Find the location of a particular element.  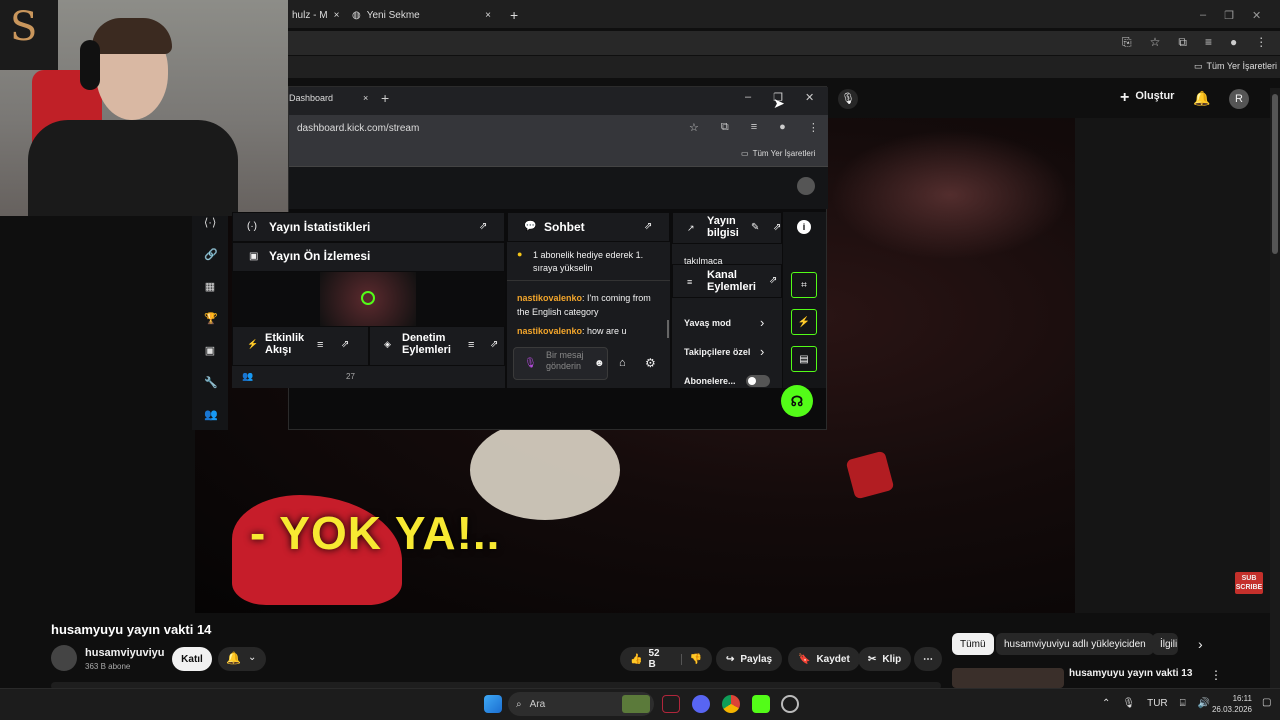

scan-icon: ⌗ is located at coordinates (804, 285).